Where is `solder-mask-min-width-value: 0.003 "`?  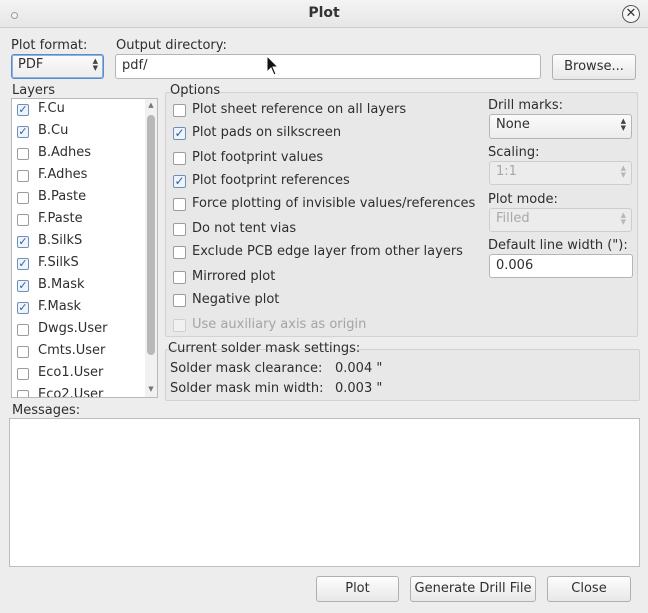
solder-mask-min-width-value: 0.003 " is located at coordinates (359, 388).